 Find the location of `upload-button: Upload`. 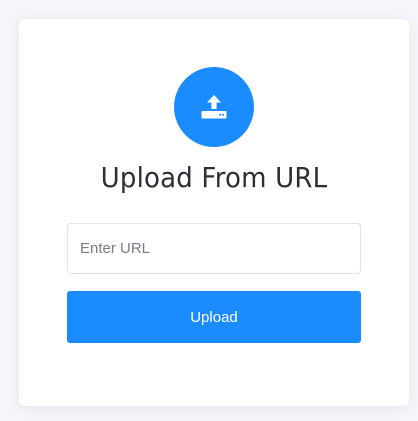

upload-button: Upload is located at coordinates (214, 317).